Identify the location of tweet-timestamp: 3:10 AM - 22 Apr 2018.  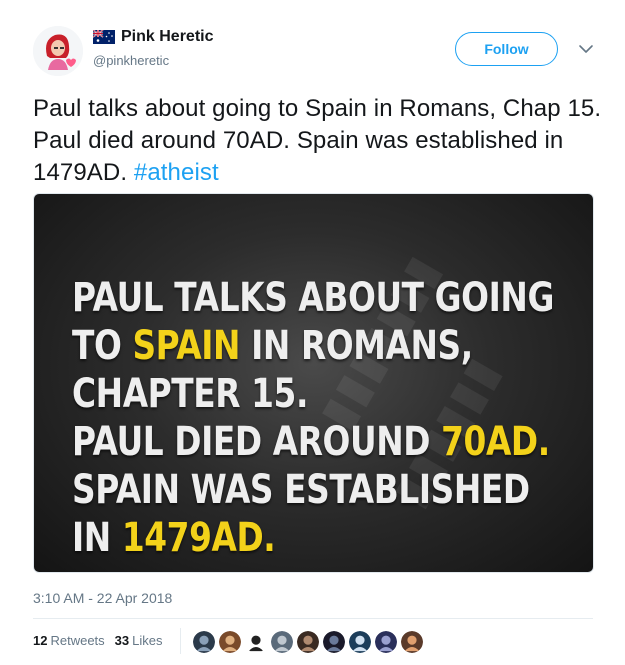
(102, 598).